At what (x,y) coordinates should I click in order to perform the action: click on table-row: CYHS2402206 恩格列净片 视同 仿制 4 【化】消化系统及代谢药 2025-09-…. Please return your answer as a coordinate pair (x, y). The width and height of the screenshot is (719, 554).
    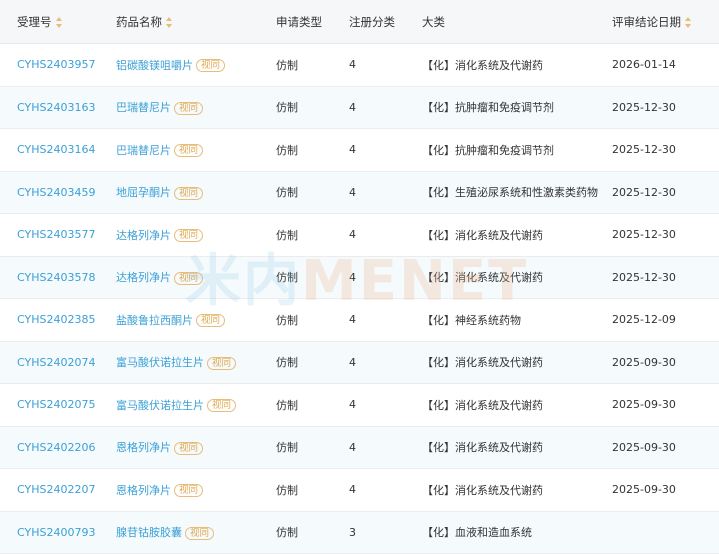
    Looking at the image, I should click on (359, 447).